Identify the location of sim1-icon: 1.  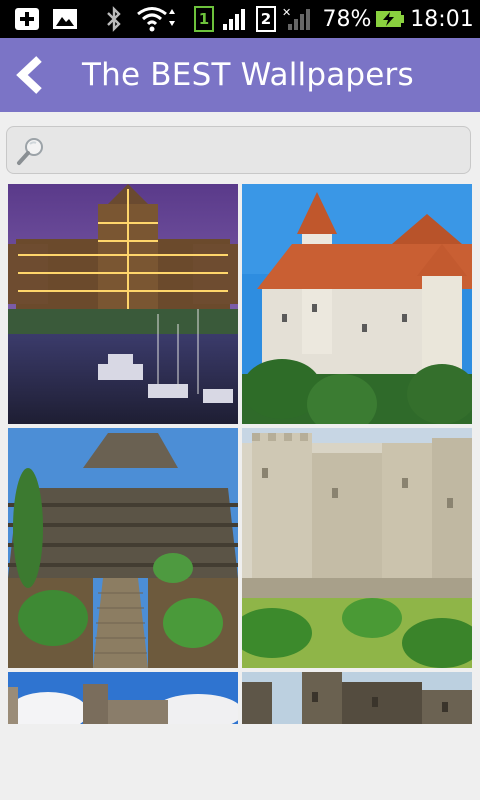
(204, 19).